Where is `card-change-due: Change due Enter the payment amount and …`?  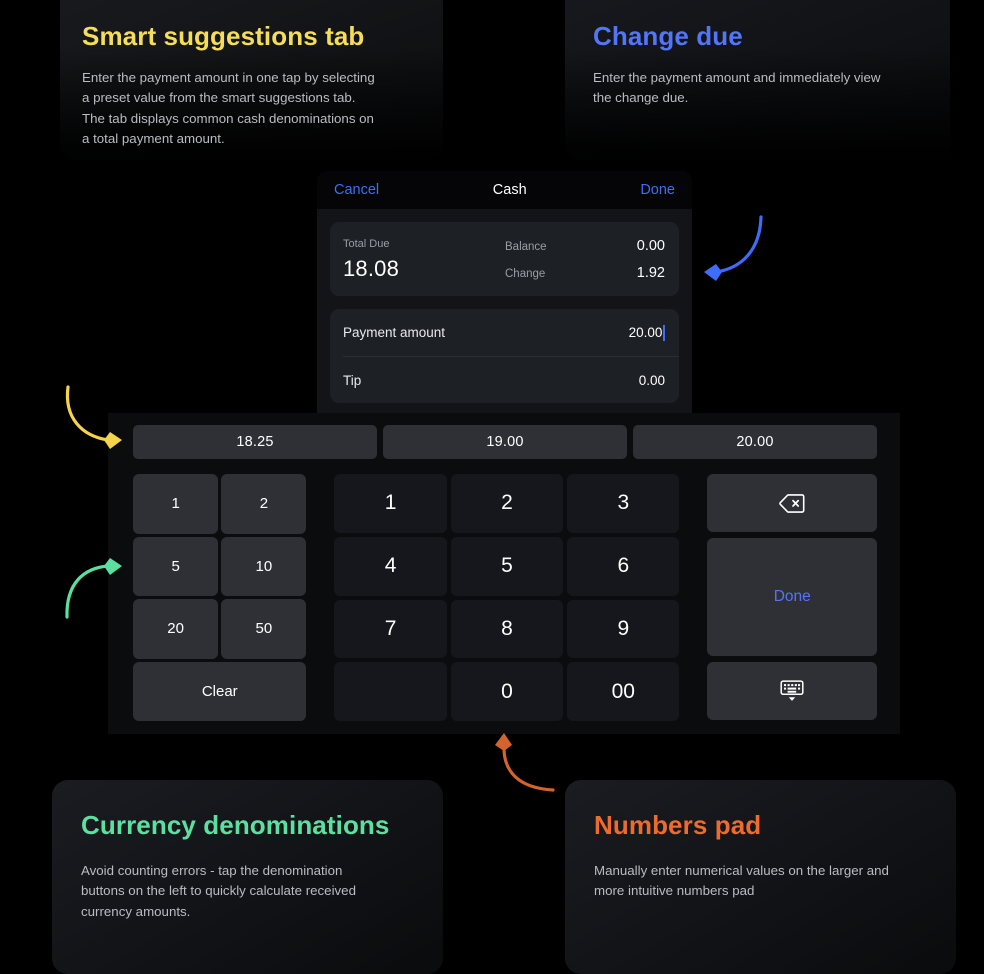 card-change-due: Change due Enter the payment amount and … is located at coordinates (757, 80).